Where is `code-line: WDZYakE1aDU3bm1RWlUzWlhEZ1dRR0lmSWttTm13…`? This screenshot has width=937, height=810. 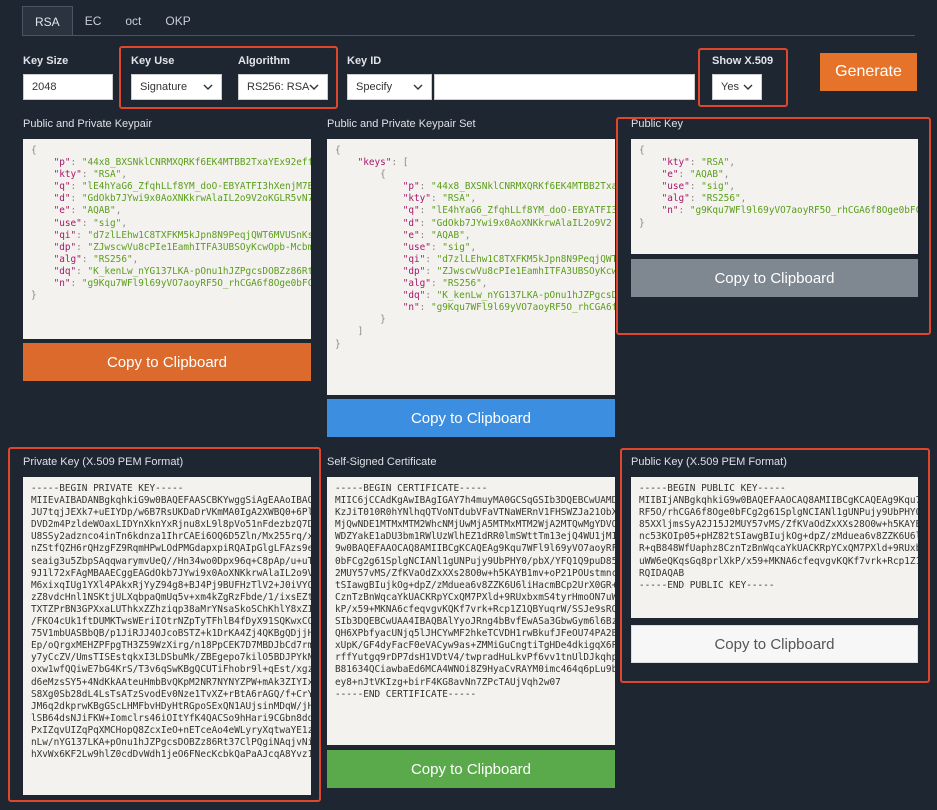 code-line: WDZYakE1aDU3bm1RWlUzWlhEZ1dRR0lmSWttTm13… is located at coordinates (475, 537).